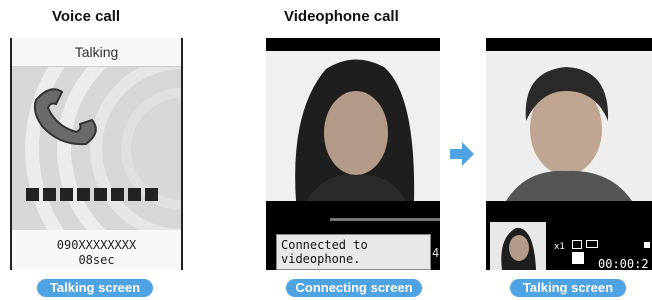 The image size is (652, 300). I want to click on battery-icon, so click(647, 245).